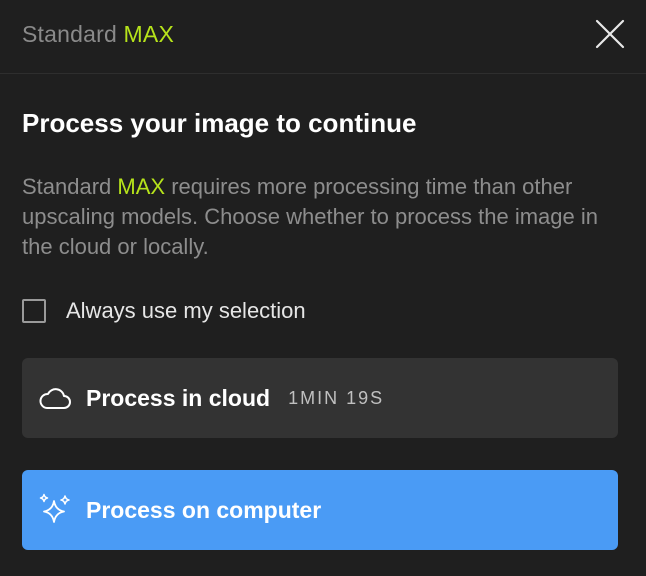 The image size is (646, 576). I want to click on always-use-selection-row: Always use my selection, so click(164, 311).